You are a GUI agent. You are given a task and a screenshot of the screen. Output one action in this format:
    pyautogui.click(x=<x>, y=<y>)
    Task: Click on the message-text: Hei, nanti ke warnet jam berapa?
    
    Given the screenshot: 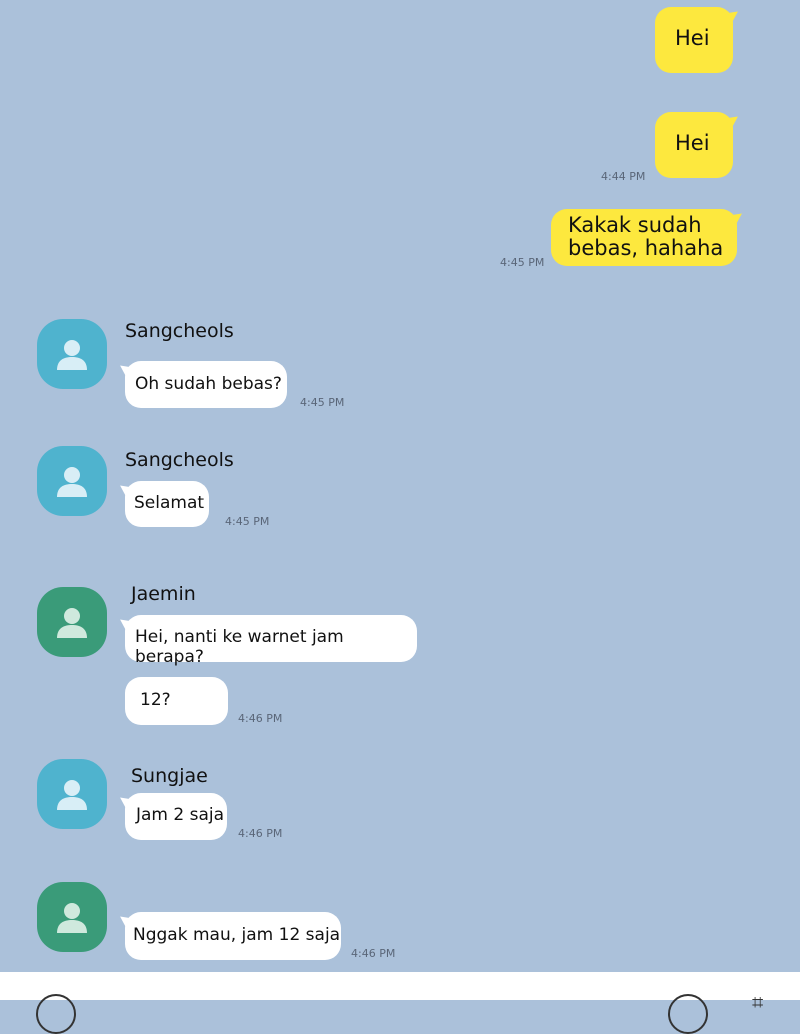 What is the action you would take?
    pyautogui.click(x=239, y=647)
    